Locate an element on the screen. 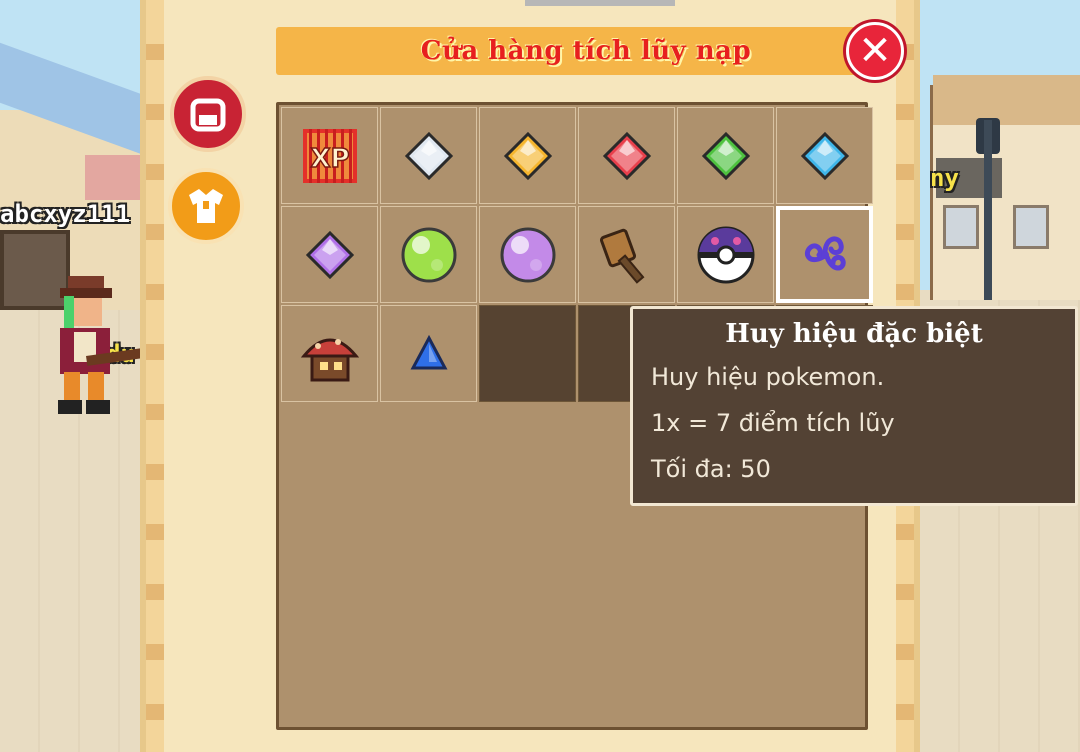  player-character is located at coordinates (85, 347).